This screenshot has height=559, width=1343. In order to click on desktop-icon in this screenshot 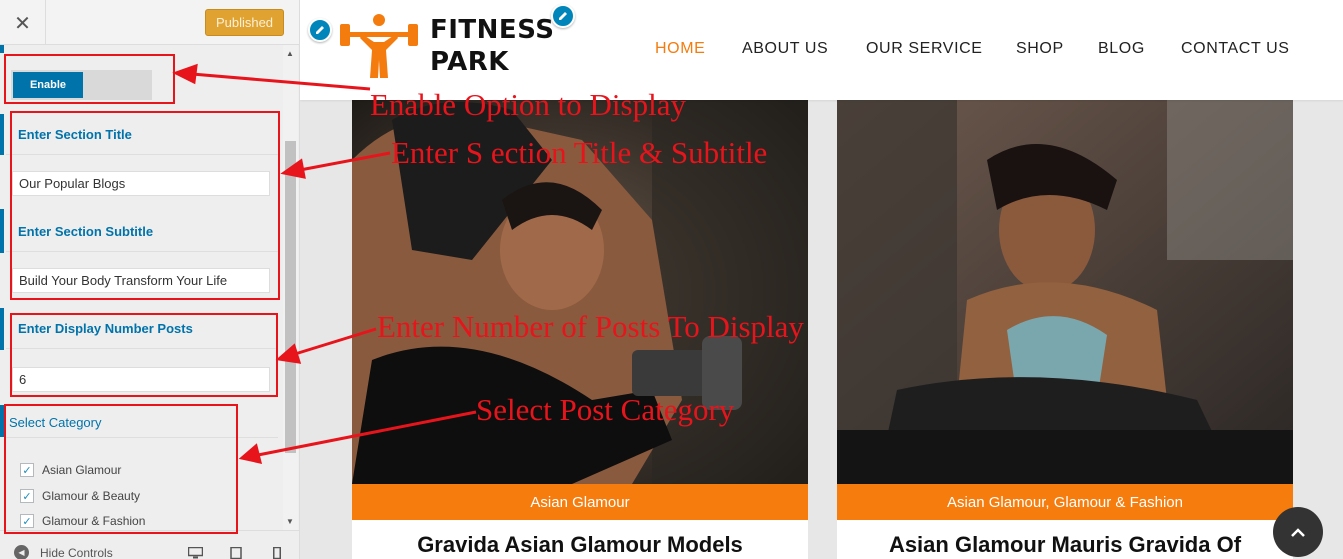, I will do `click(195, 553)`.